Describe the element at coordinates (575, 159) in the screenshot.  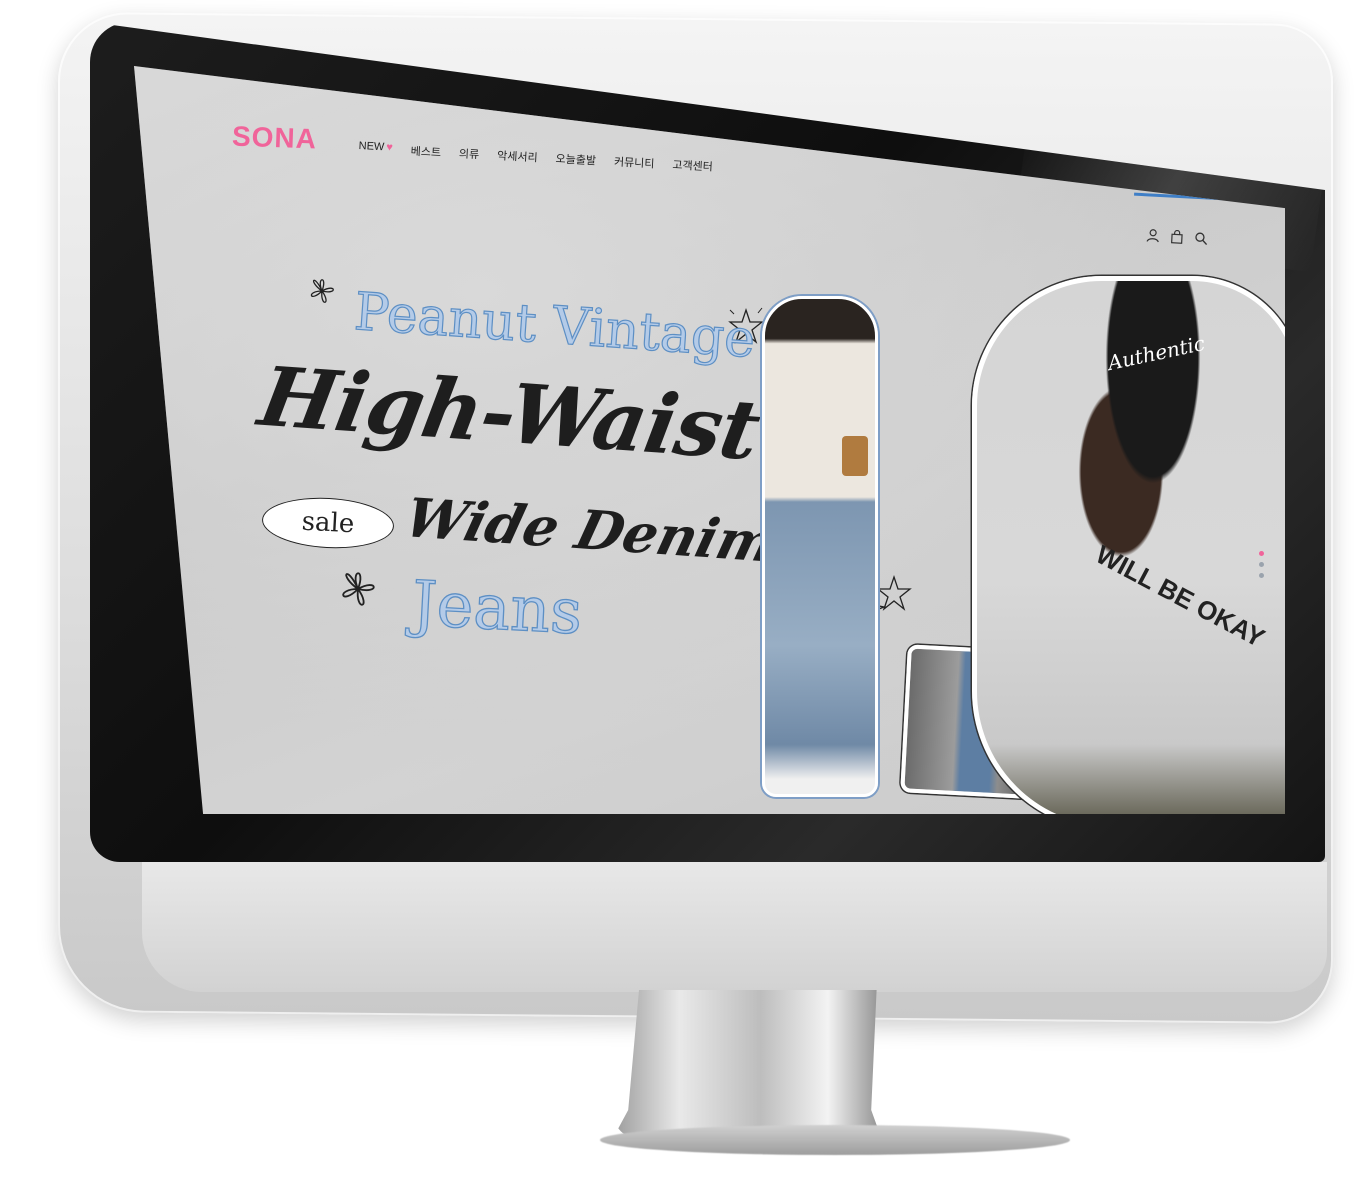
I see `nav-item-today-shipping: 오늘출발` at that location.